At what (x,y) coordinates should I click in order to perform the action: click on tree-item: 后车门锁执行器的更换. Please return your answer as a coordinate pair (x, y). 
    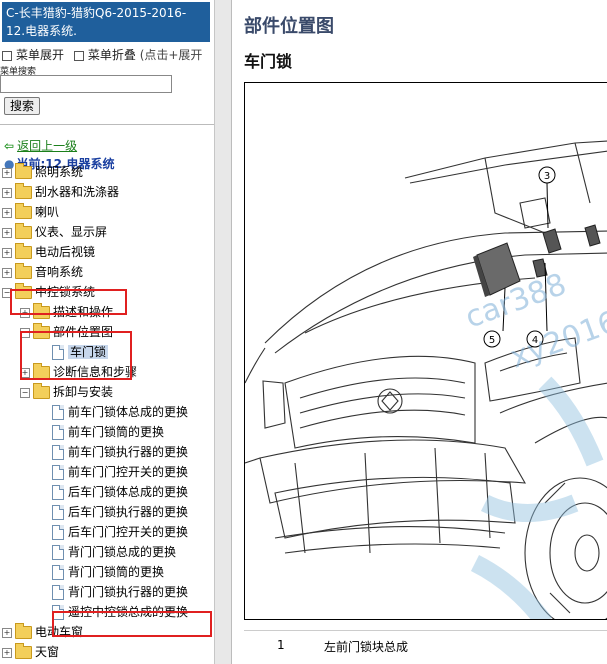
    Looking at the image, I should click on (120, 512).